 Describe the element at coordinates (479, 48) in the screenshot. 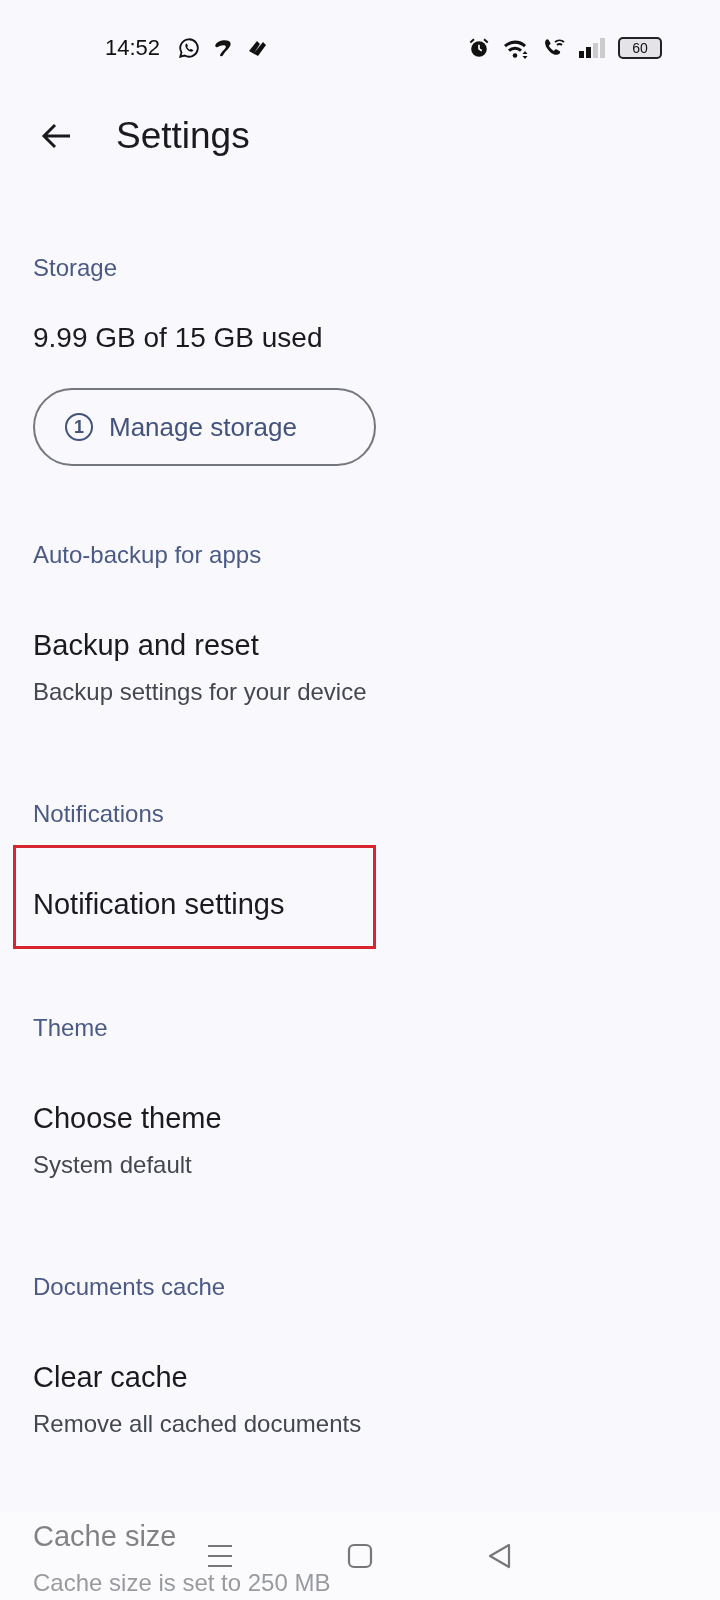

I see `alarm-clock-icon` at that location.